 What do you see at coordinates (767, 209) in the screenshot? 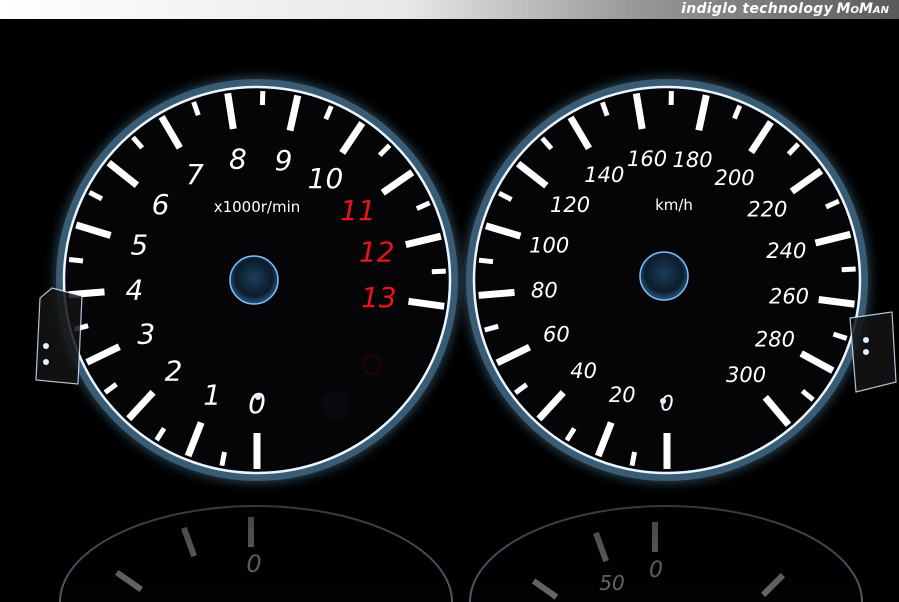
I see `speedometer-numeral: 220` at bounding box center [767, 209].